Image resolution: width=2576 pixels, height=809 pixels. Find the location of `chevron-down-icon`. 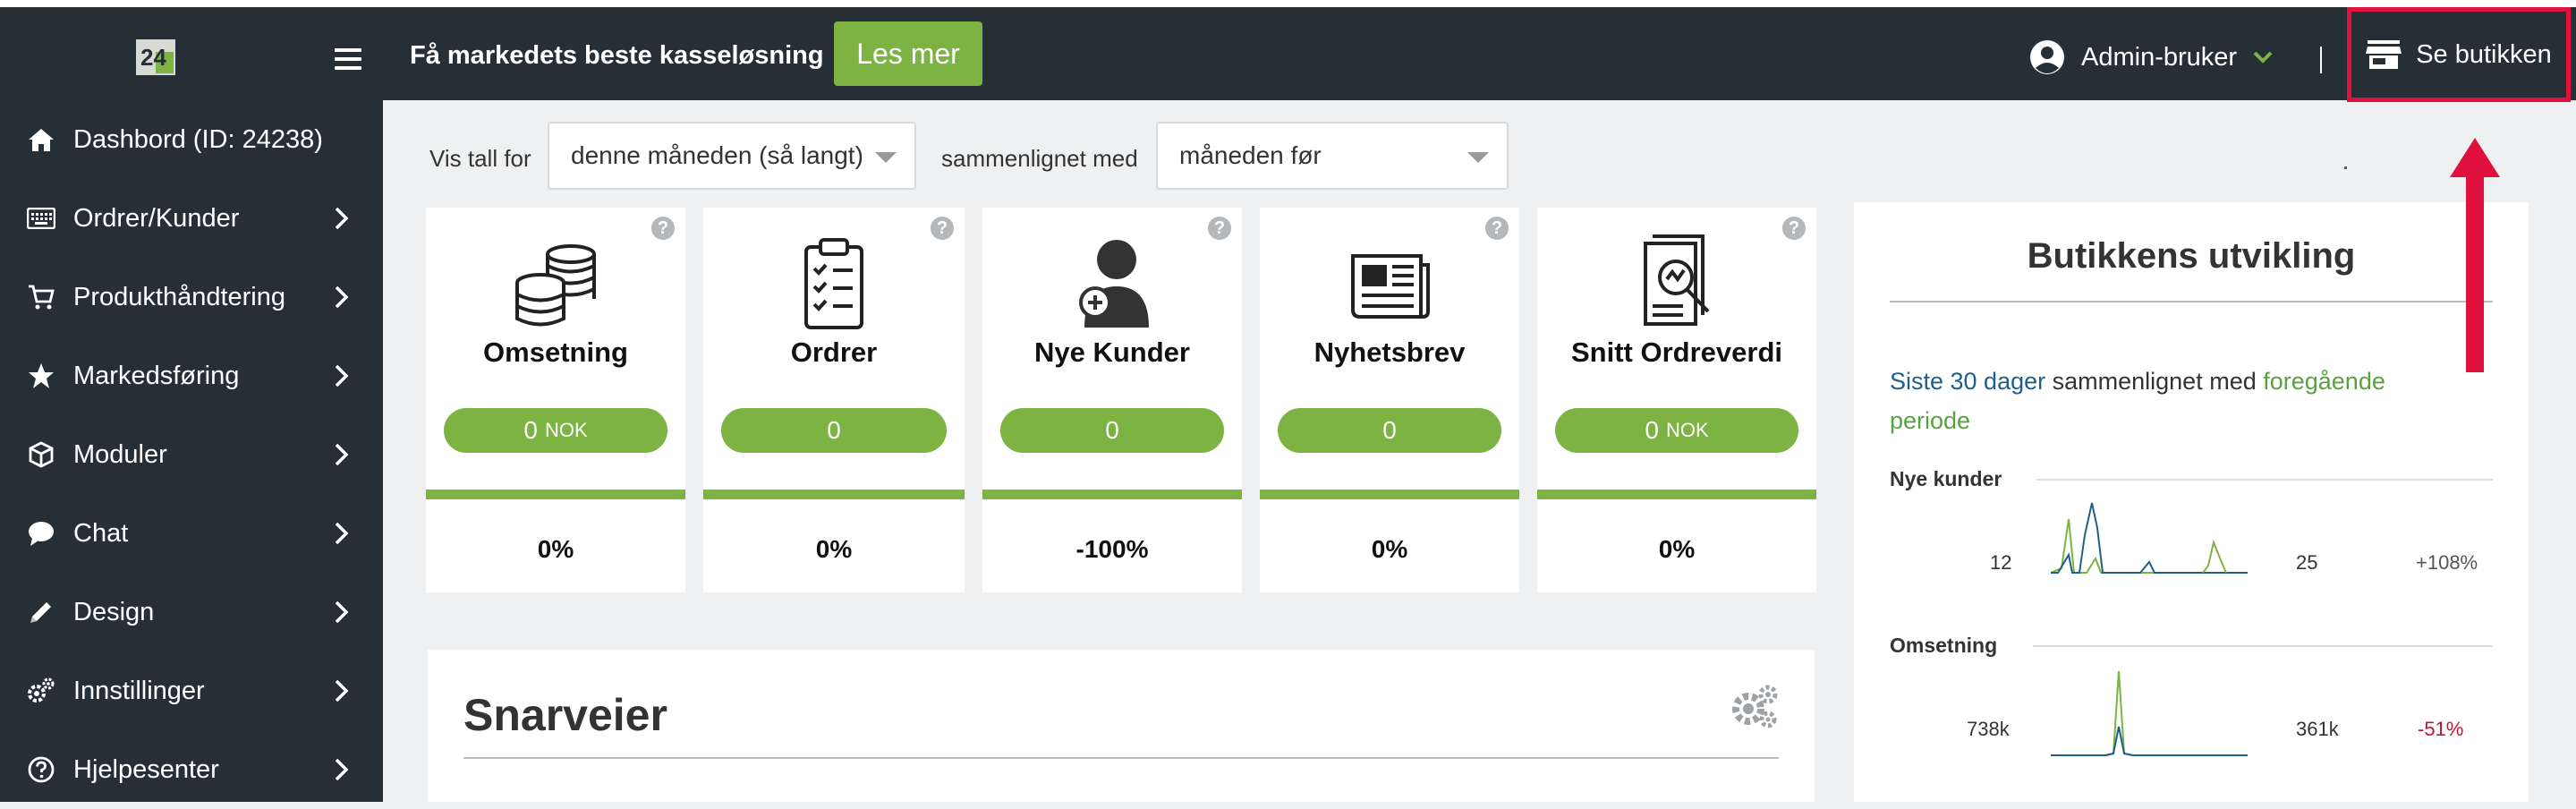

chevron-down-icon is located at coordinates (2263, 57).